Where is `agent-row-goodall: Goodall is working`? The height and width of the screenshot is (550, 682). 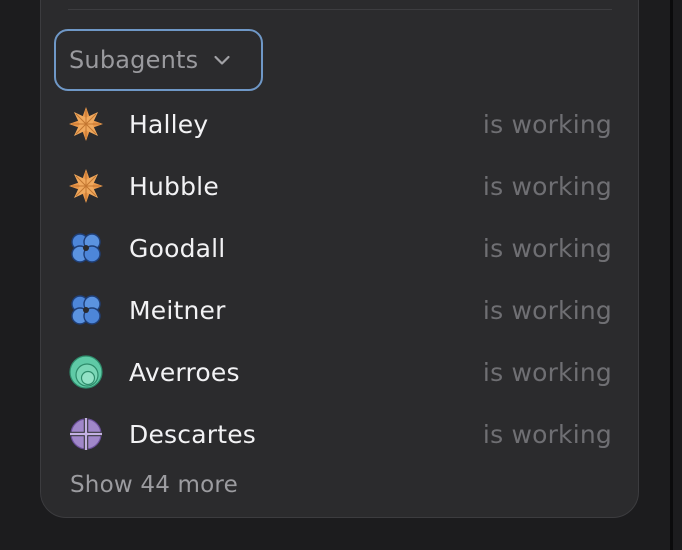
agent-row-goodall: Goodall is working is located at coordinates (340, 248).